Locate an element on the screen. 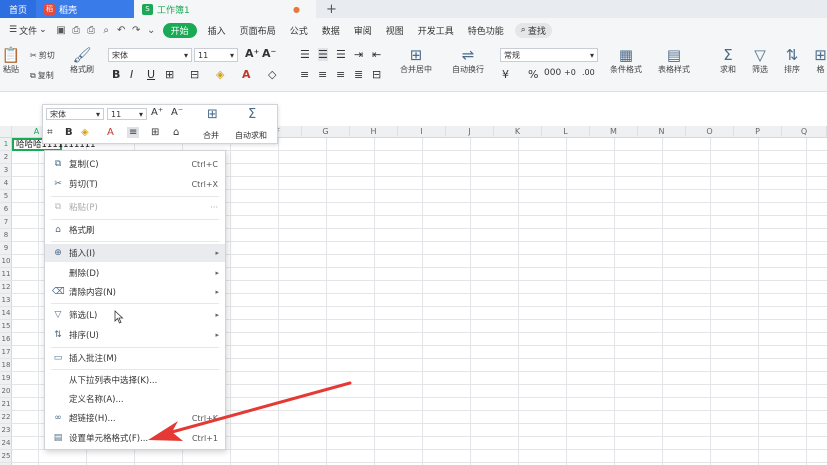 Image resolution: width=827 pixels, height=465 pixels. print-icon: ⎙ is located at coordinates (91, 30).